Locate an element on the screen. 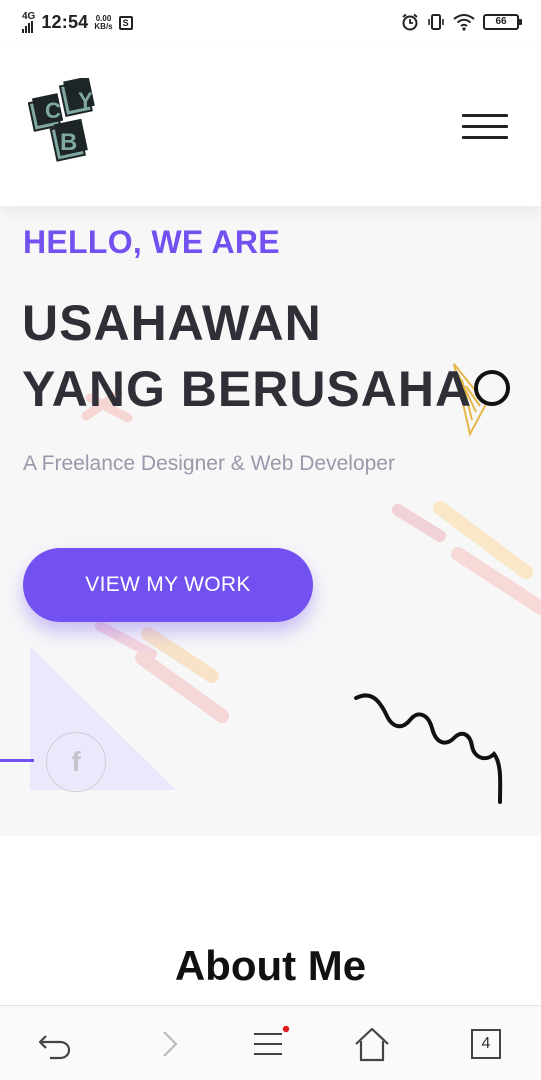  tabs-icon: 4 is located at coordinates (486, 1044).